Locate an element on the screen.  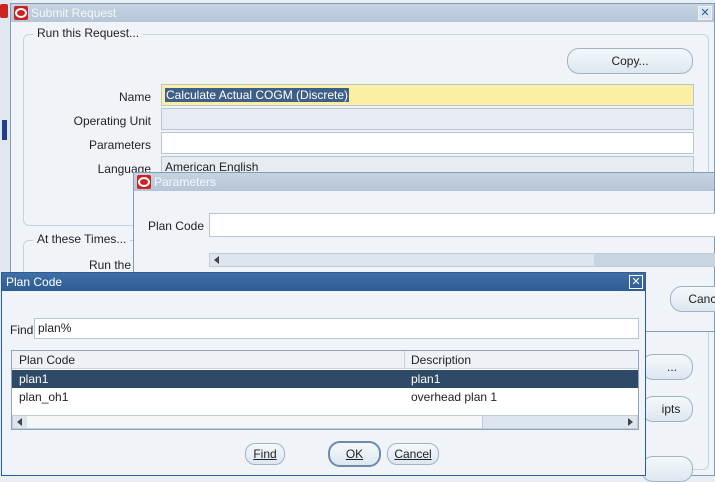
parameters-cancel-button: Cancel is located at coordinates (692, 299).